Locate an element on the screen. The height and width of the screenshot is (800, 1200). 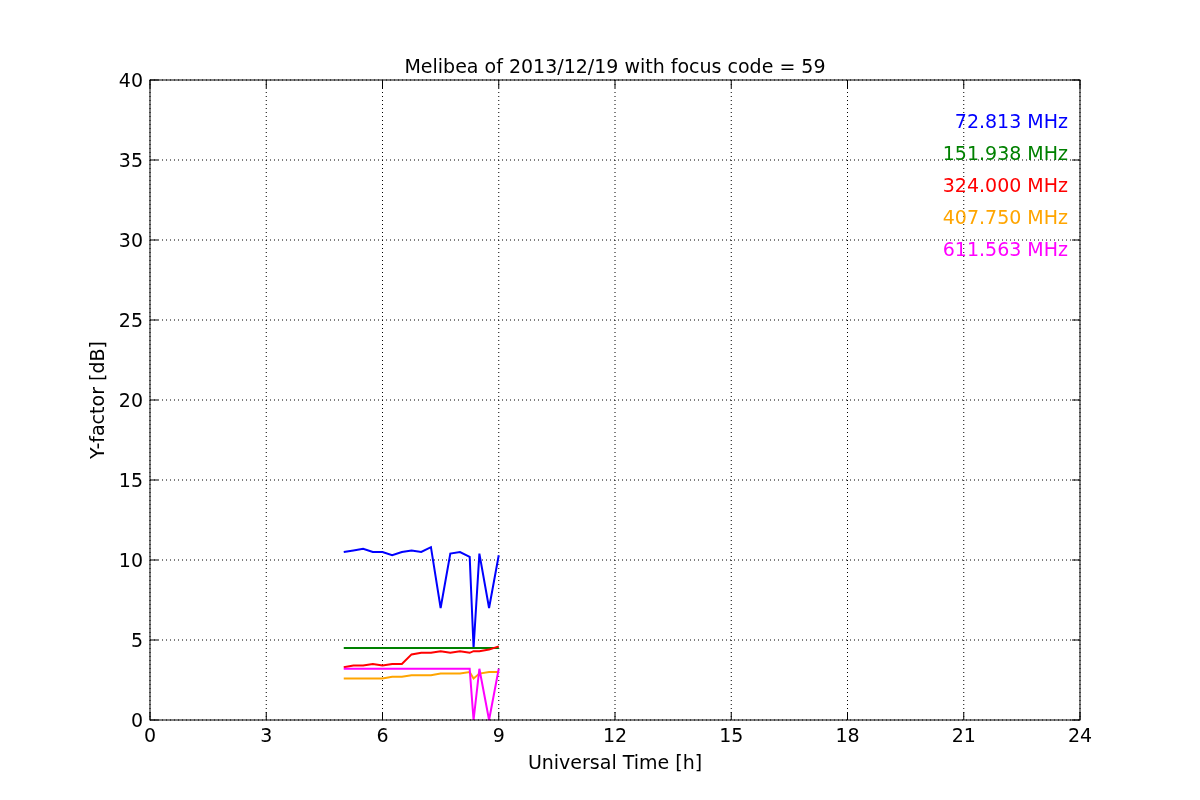
y-tick-label: 25 is located at coordinates (130, 320).